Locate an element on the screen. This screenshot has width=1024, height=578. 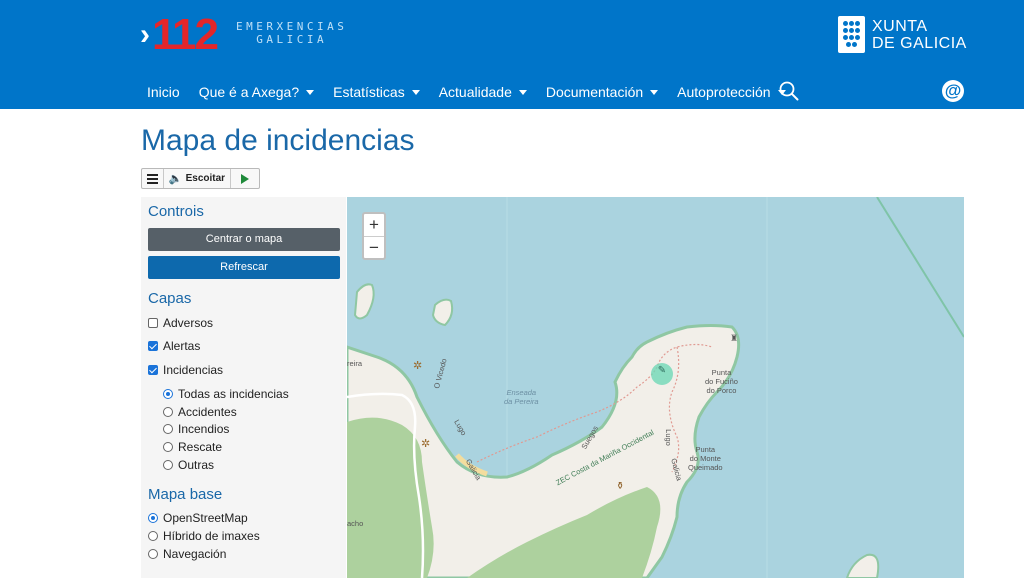
basemap-openstreetmap: OpenStreetMap is located at coordinates (198, 518).